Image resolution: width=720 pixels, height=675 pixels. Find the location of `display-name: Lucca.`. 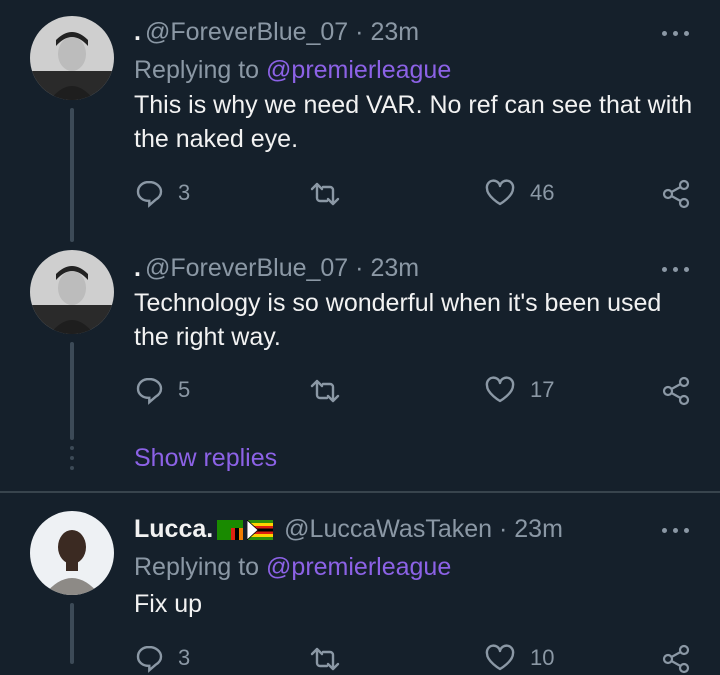

display-name: Lucca. is located at coordinates (173, 529).